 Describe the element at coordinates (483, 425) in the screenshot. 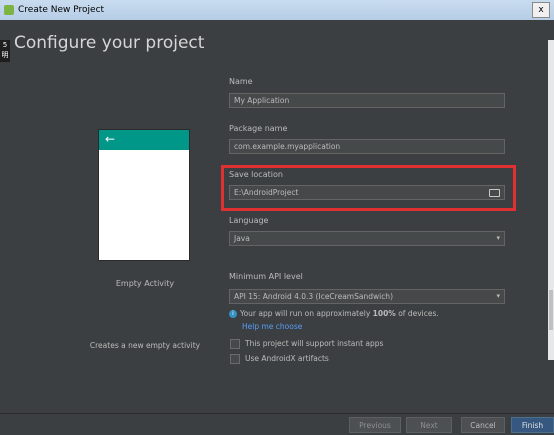

I see `cancel-button: Cancel` at that location.